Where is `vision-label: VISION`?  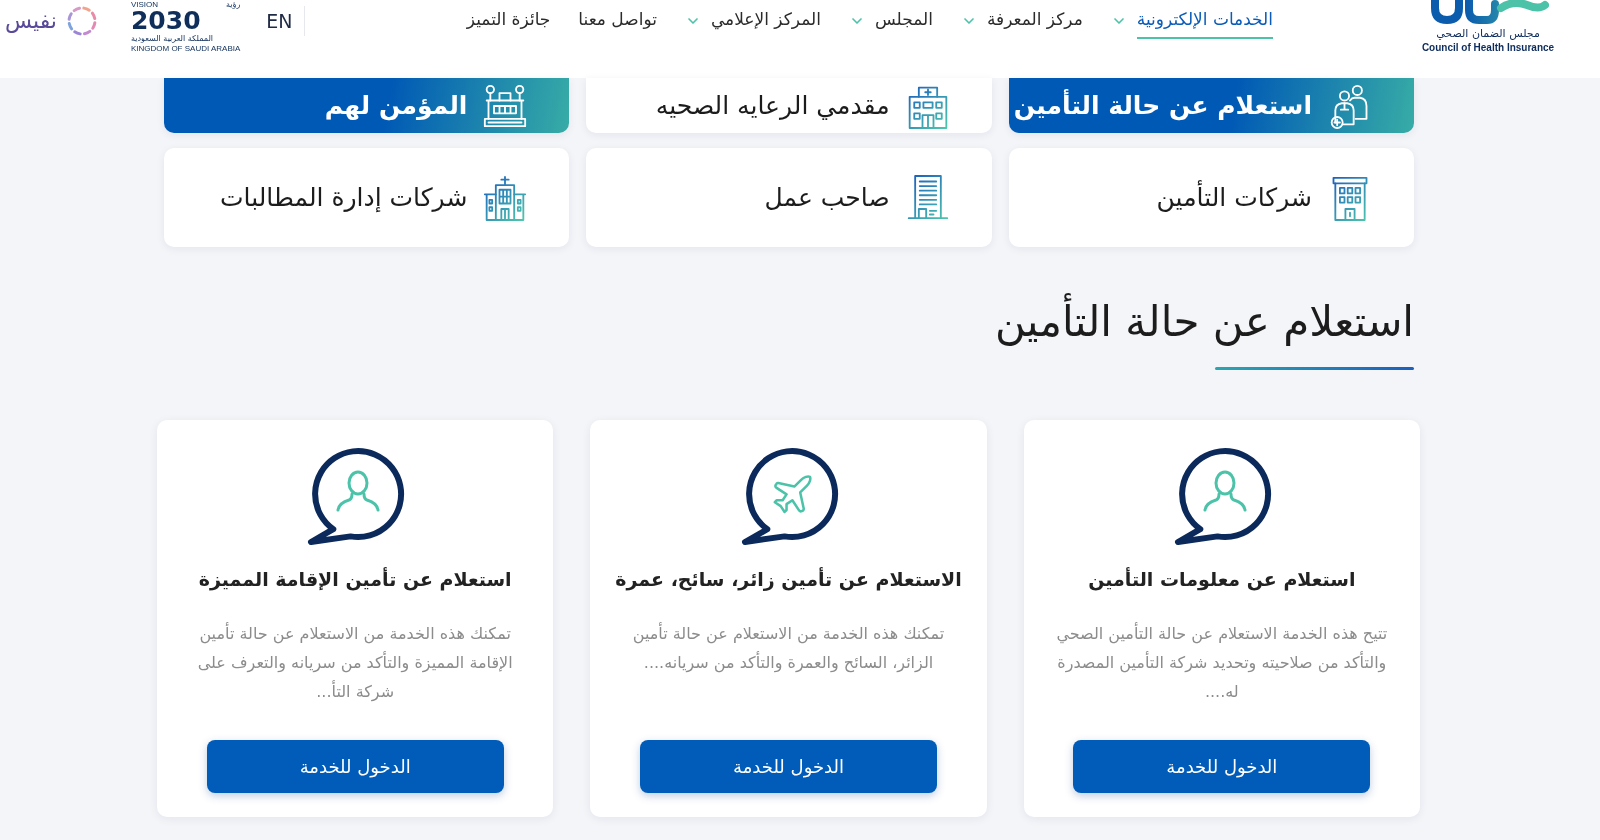
vision-label: VISION is located at coordinates (144, 4).